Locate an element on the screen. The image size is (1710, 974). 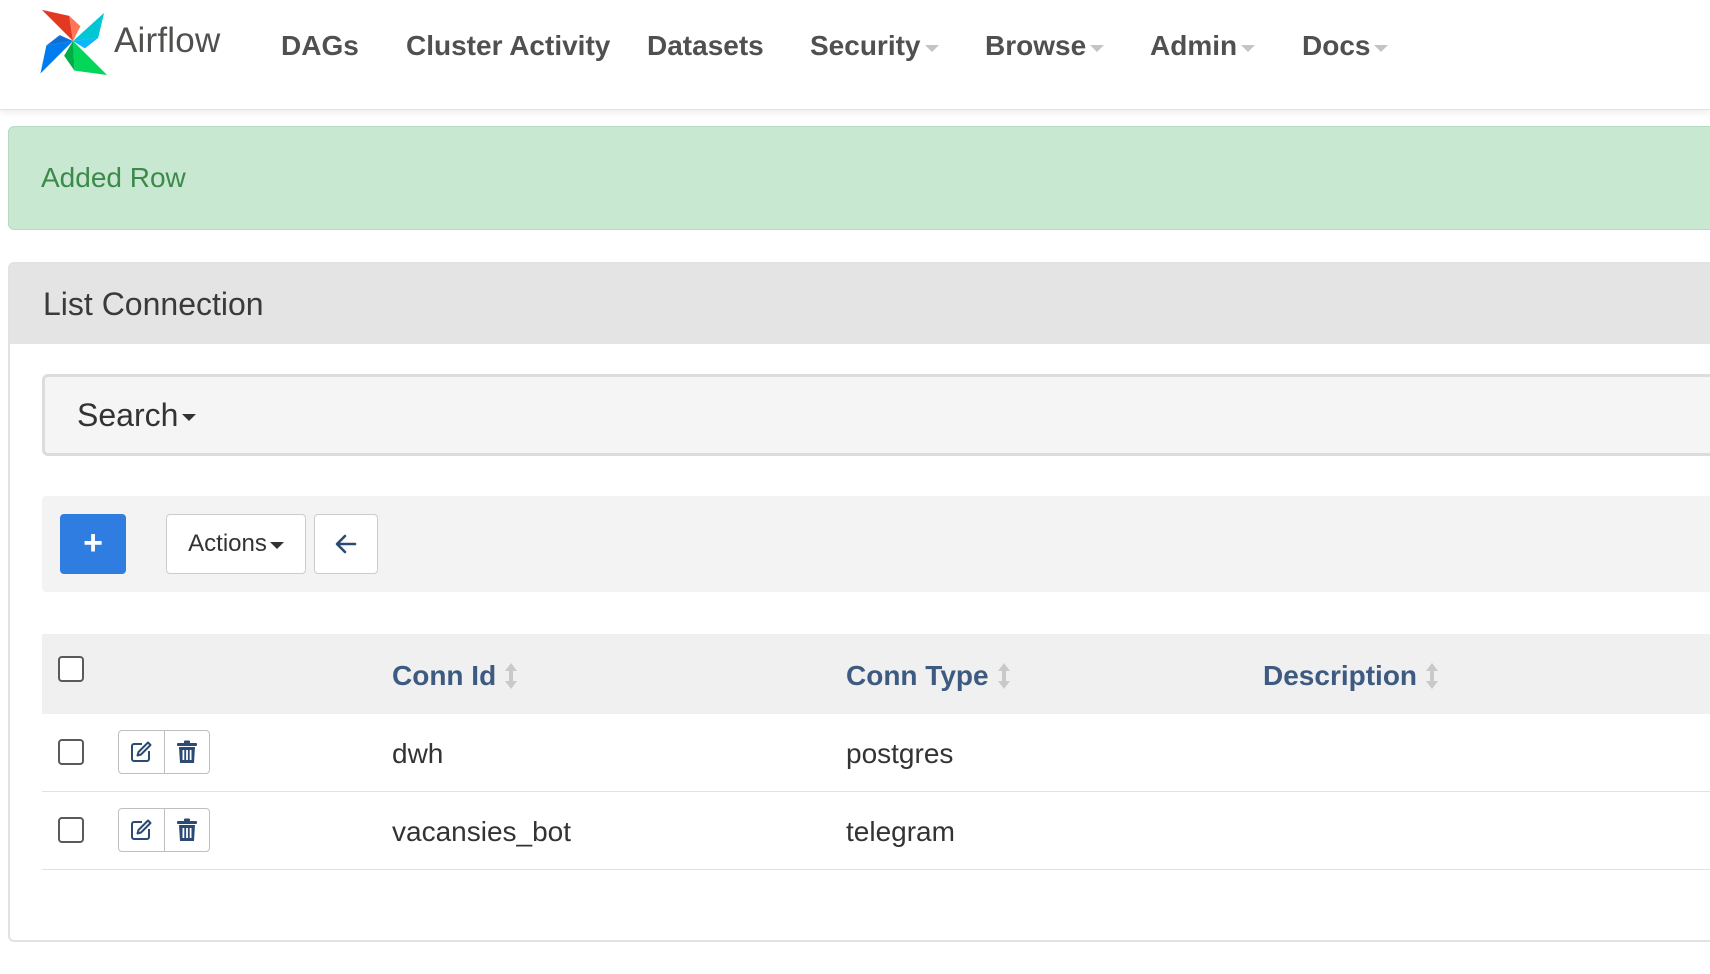
table-row: vacansies_bot telegram is located at coordinates (876, 831).